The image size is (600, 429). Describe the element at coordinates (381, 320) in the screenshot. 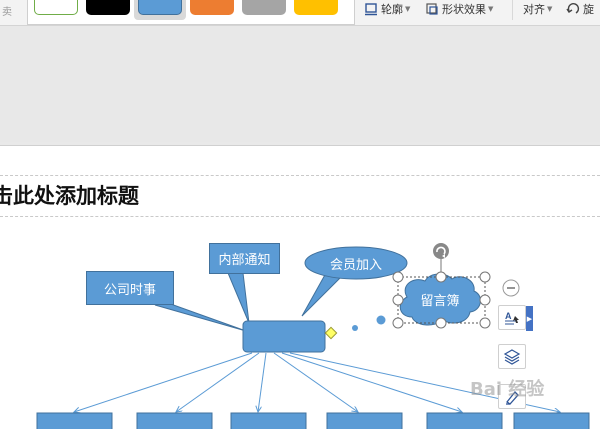

I see `thought-bubble-dot-large` at that location.